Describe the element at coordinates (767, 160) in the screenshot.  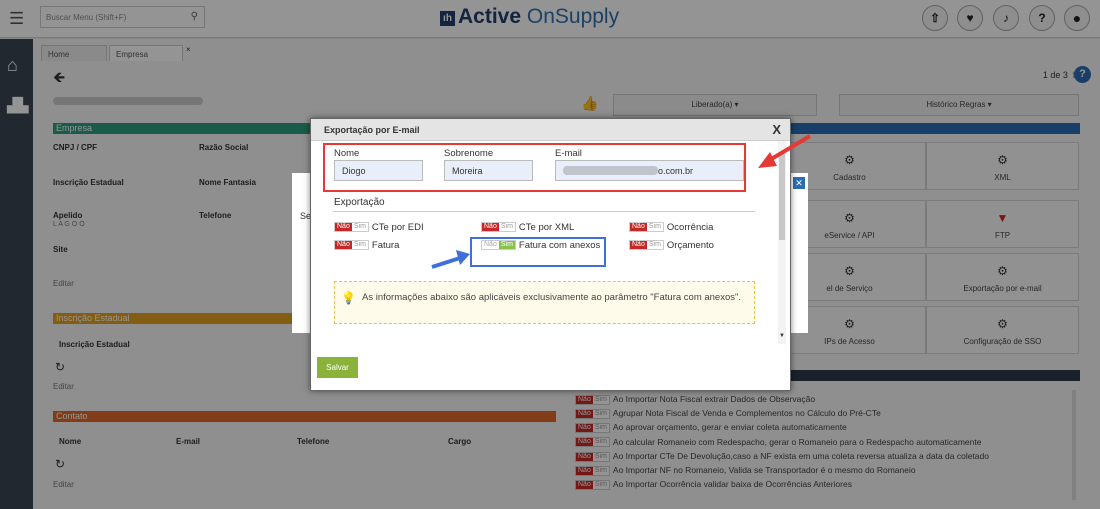
I see `red-arrowhead` at that location.